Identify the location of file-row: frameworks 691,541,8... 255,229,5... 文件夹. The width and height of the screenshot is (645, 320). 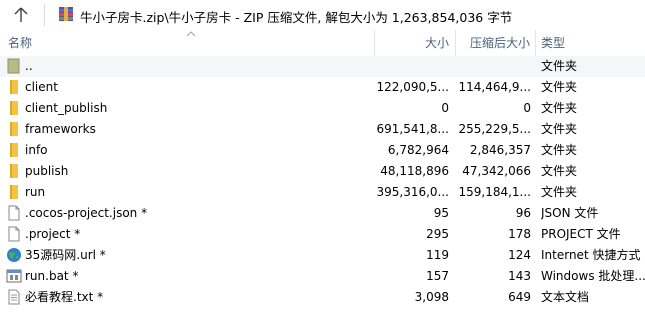
(322, 129).